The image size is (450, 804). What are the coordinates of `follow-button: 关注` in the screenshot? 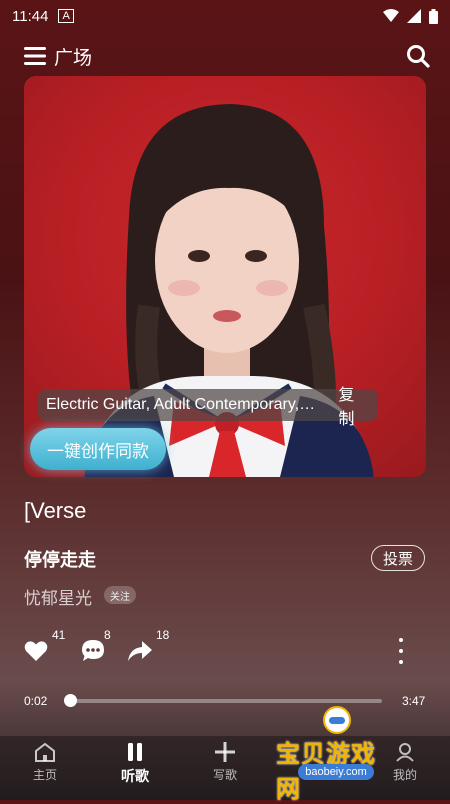 It's located at (120, 595).